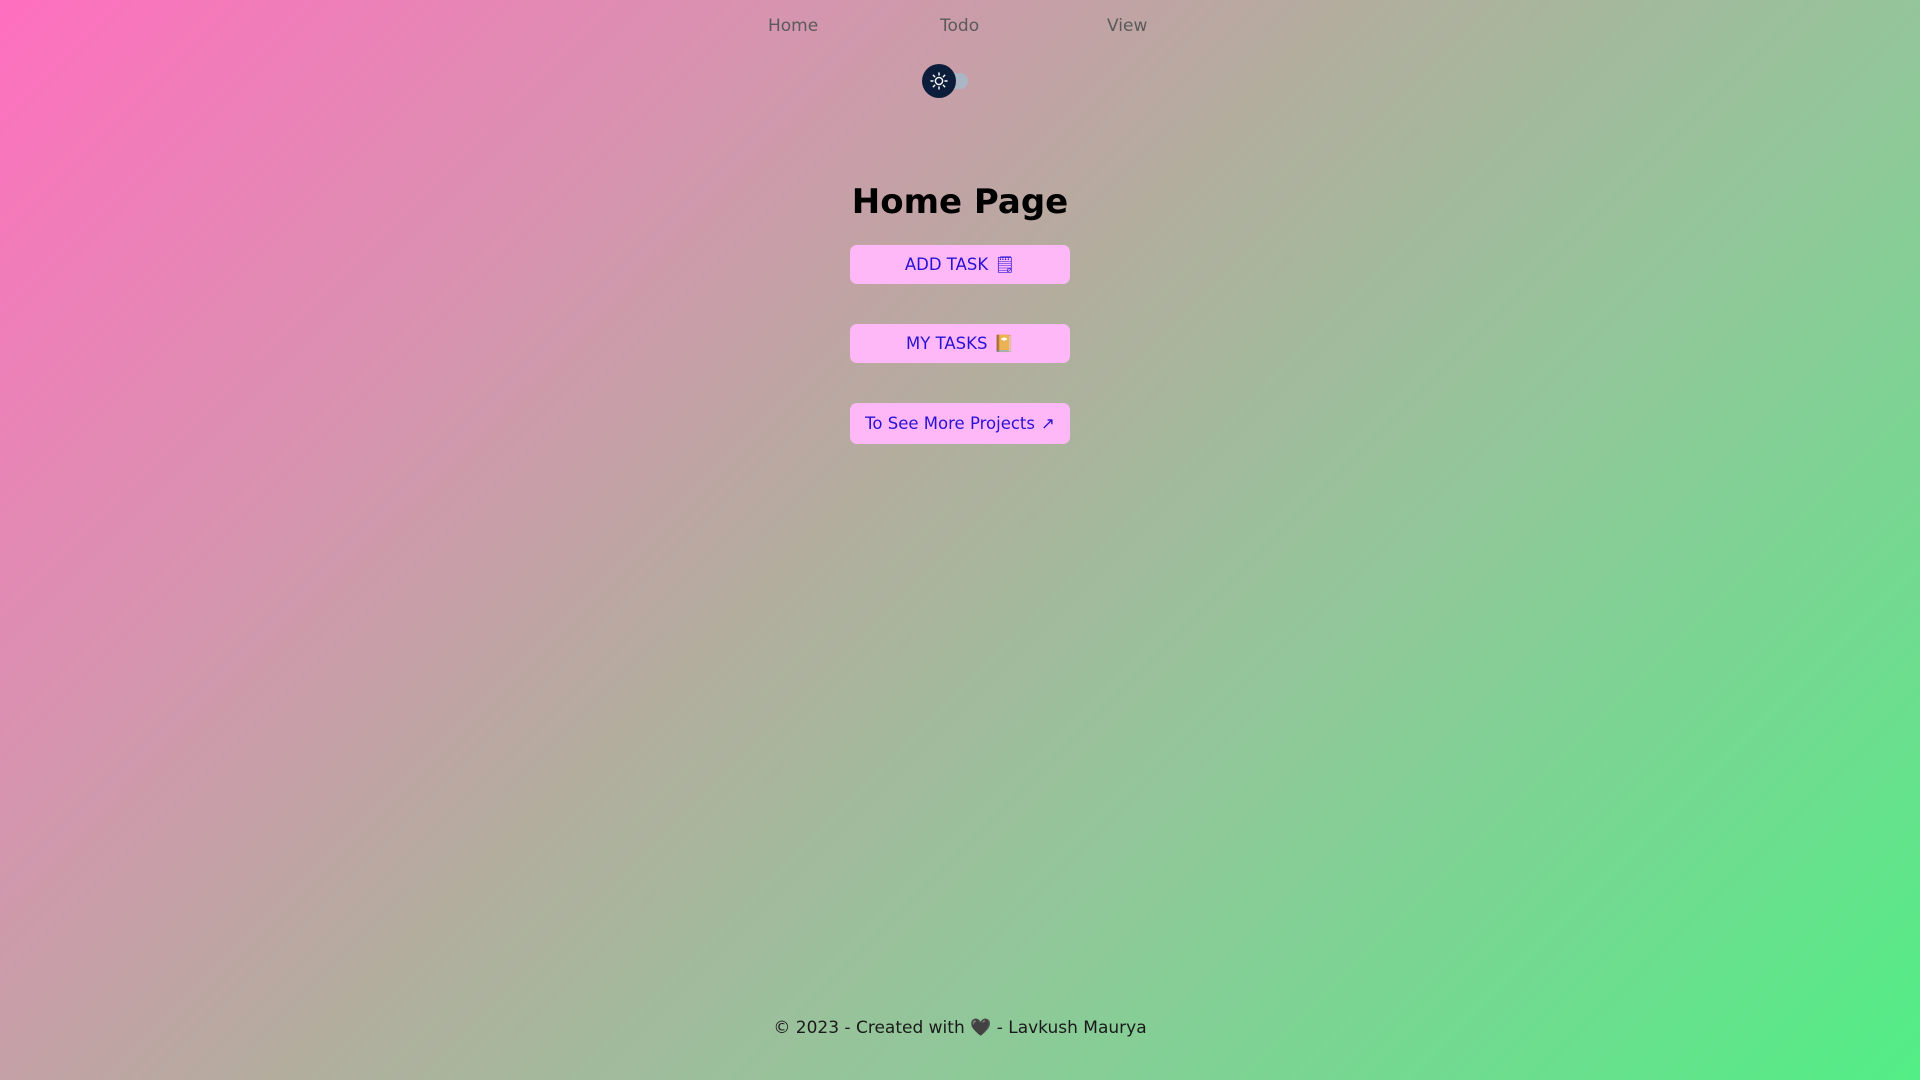  Describe the element at coordinates (1005, 264) in the screenshot. I see `notepad-icon: 🗒` at that location.